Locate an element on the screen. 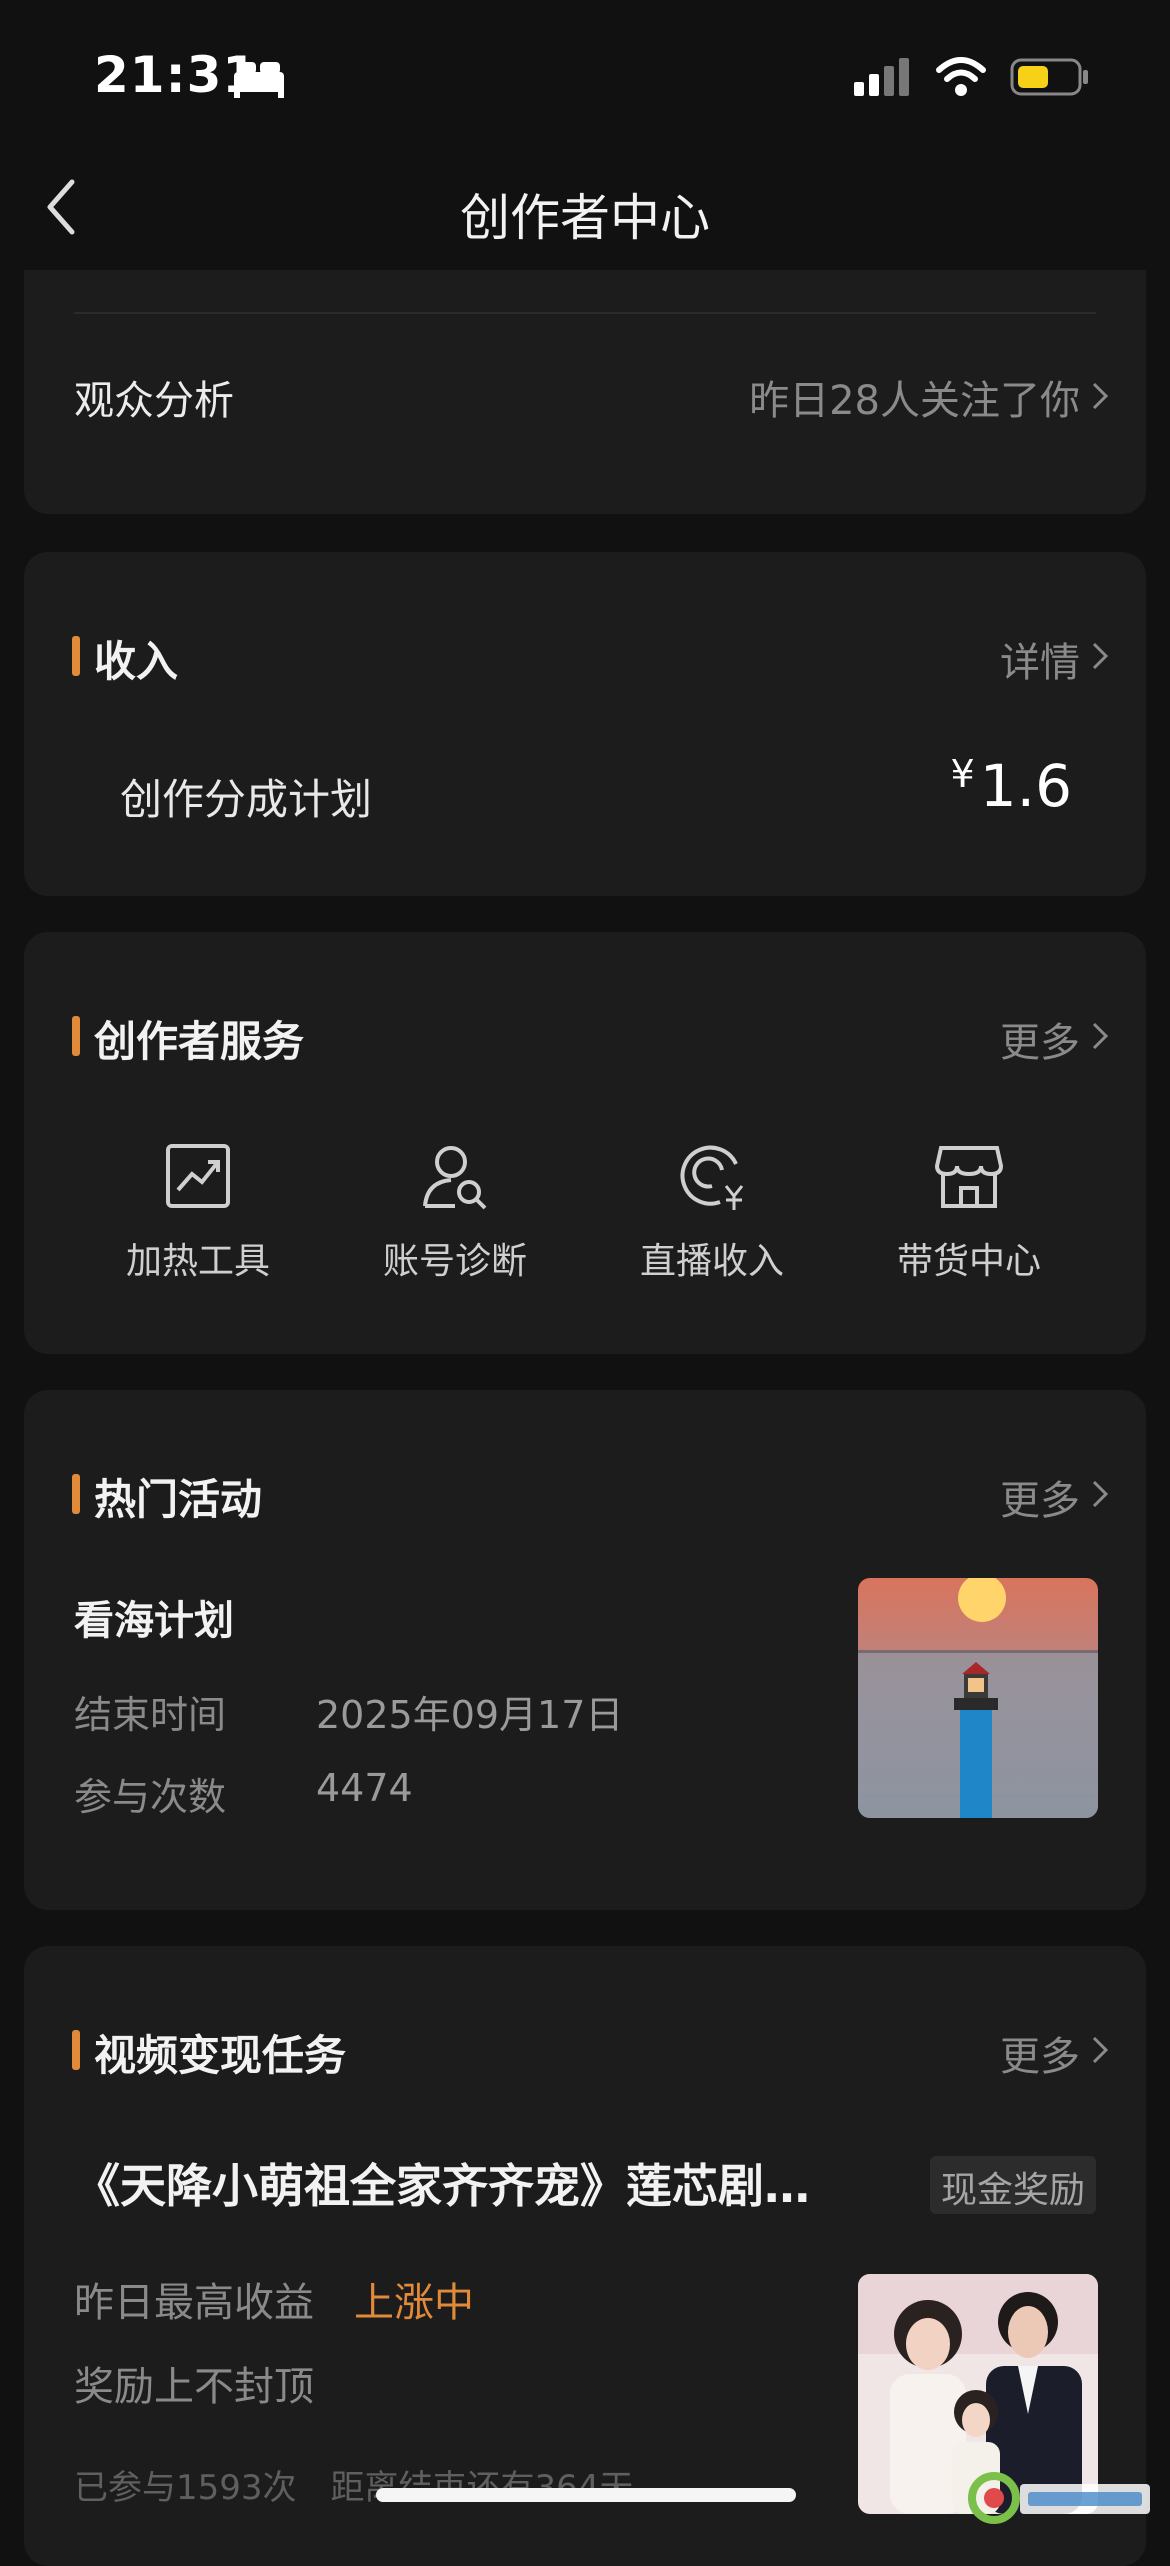 Image resolution: width=1170 pixels, height=2566 pixels. task-income-trend: 上涨中 is located at coordinates (414, 2303).